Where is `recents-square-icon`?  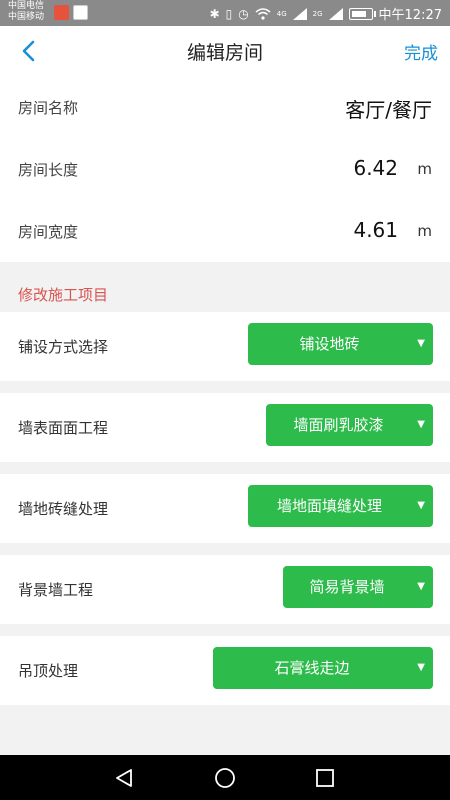
recents-square-icon is located at coordinates (325, 778).